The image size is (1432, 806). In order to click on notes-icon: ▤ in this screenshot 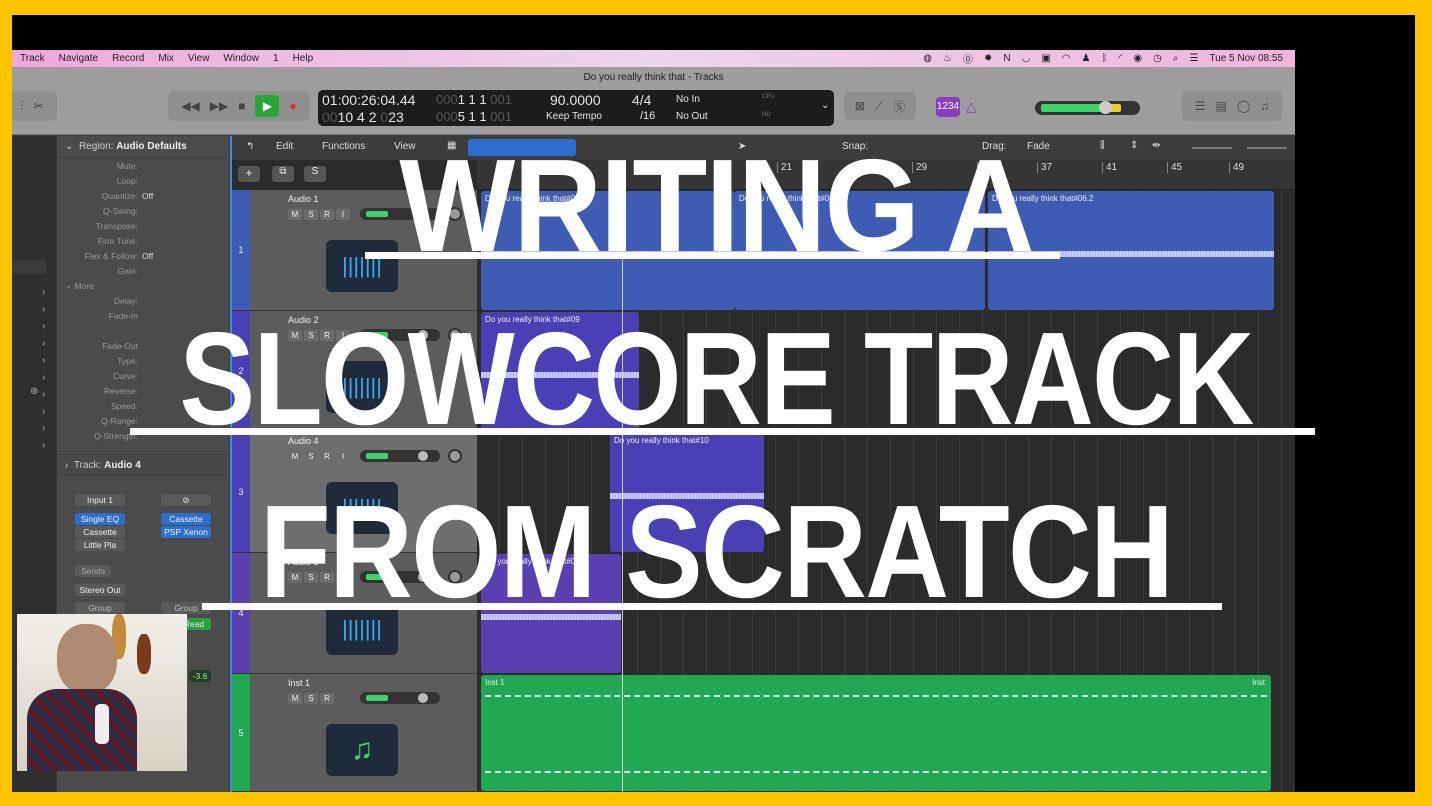, I will do `click(1220, 106)`.